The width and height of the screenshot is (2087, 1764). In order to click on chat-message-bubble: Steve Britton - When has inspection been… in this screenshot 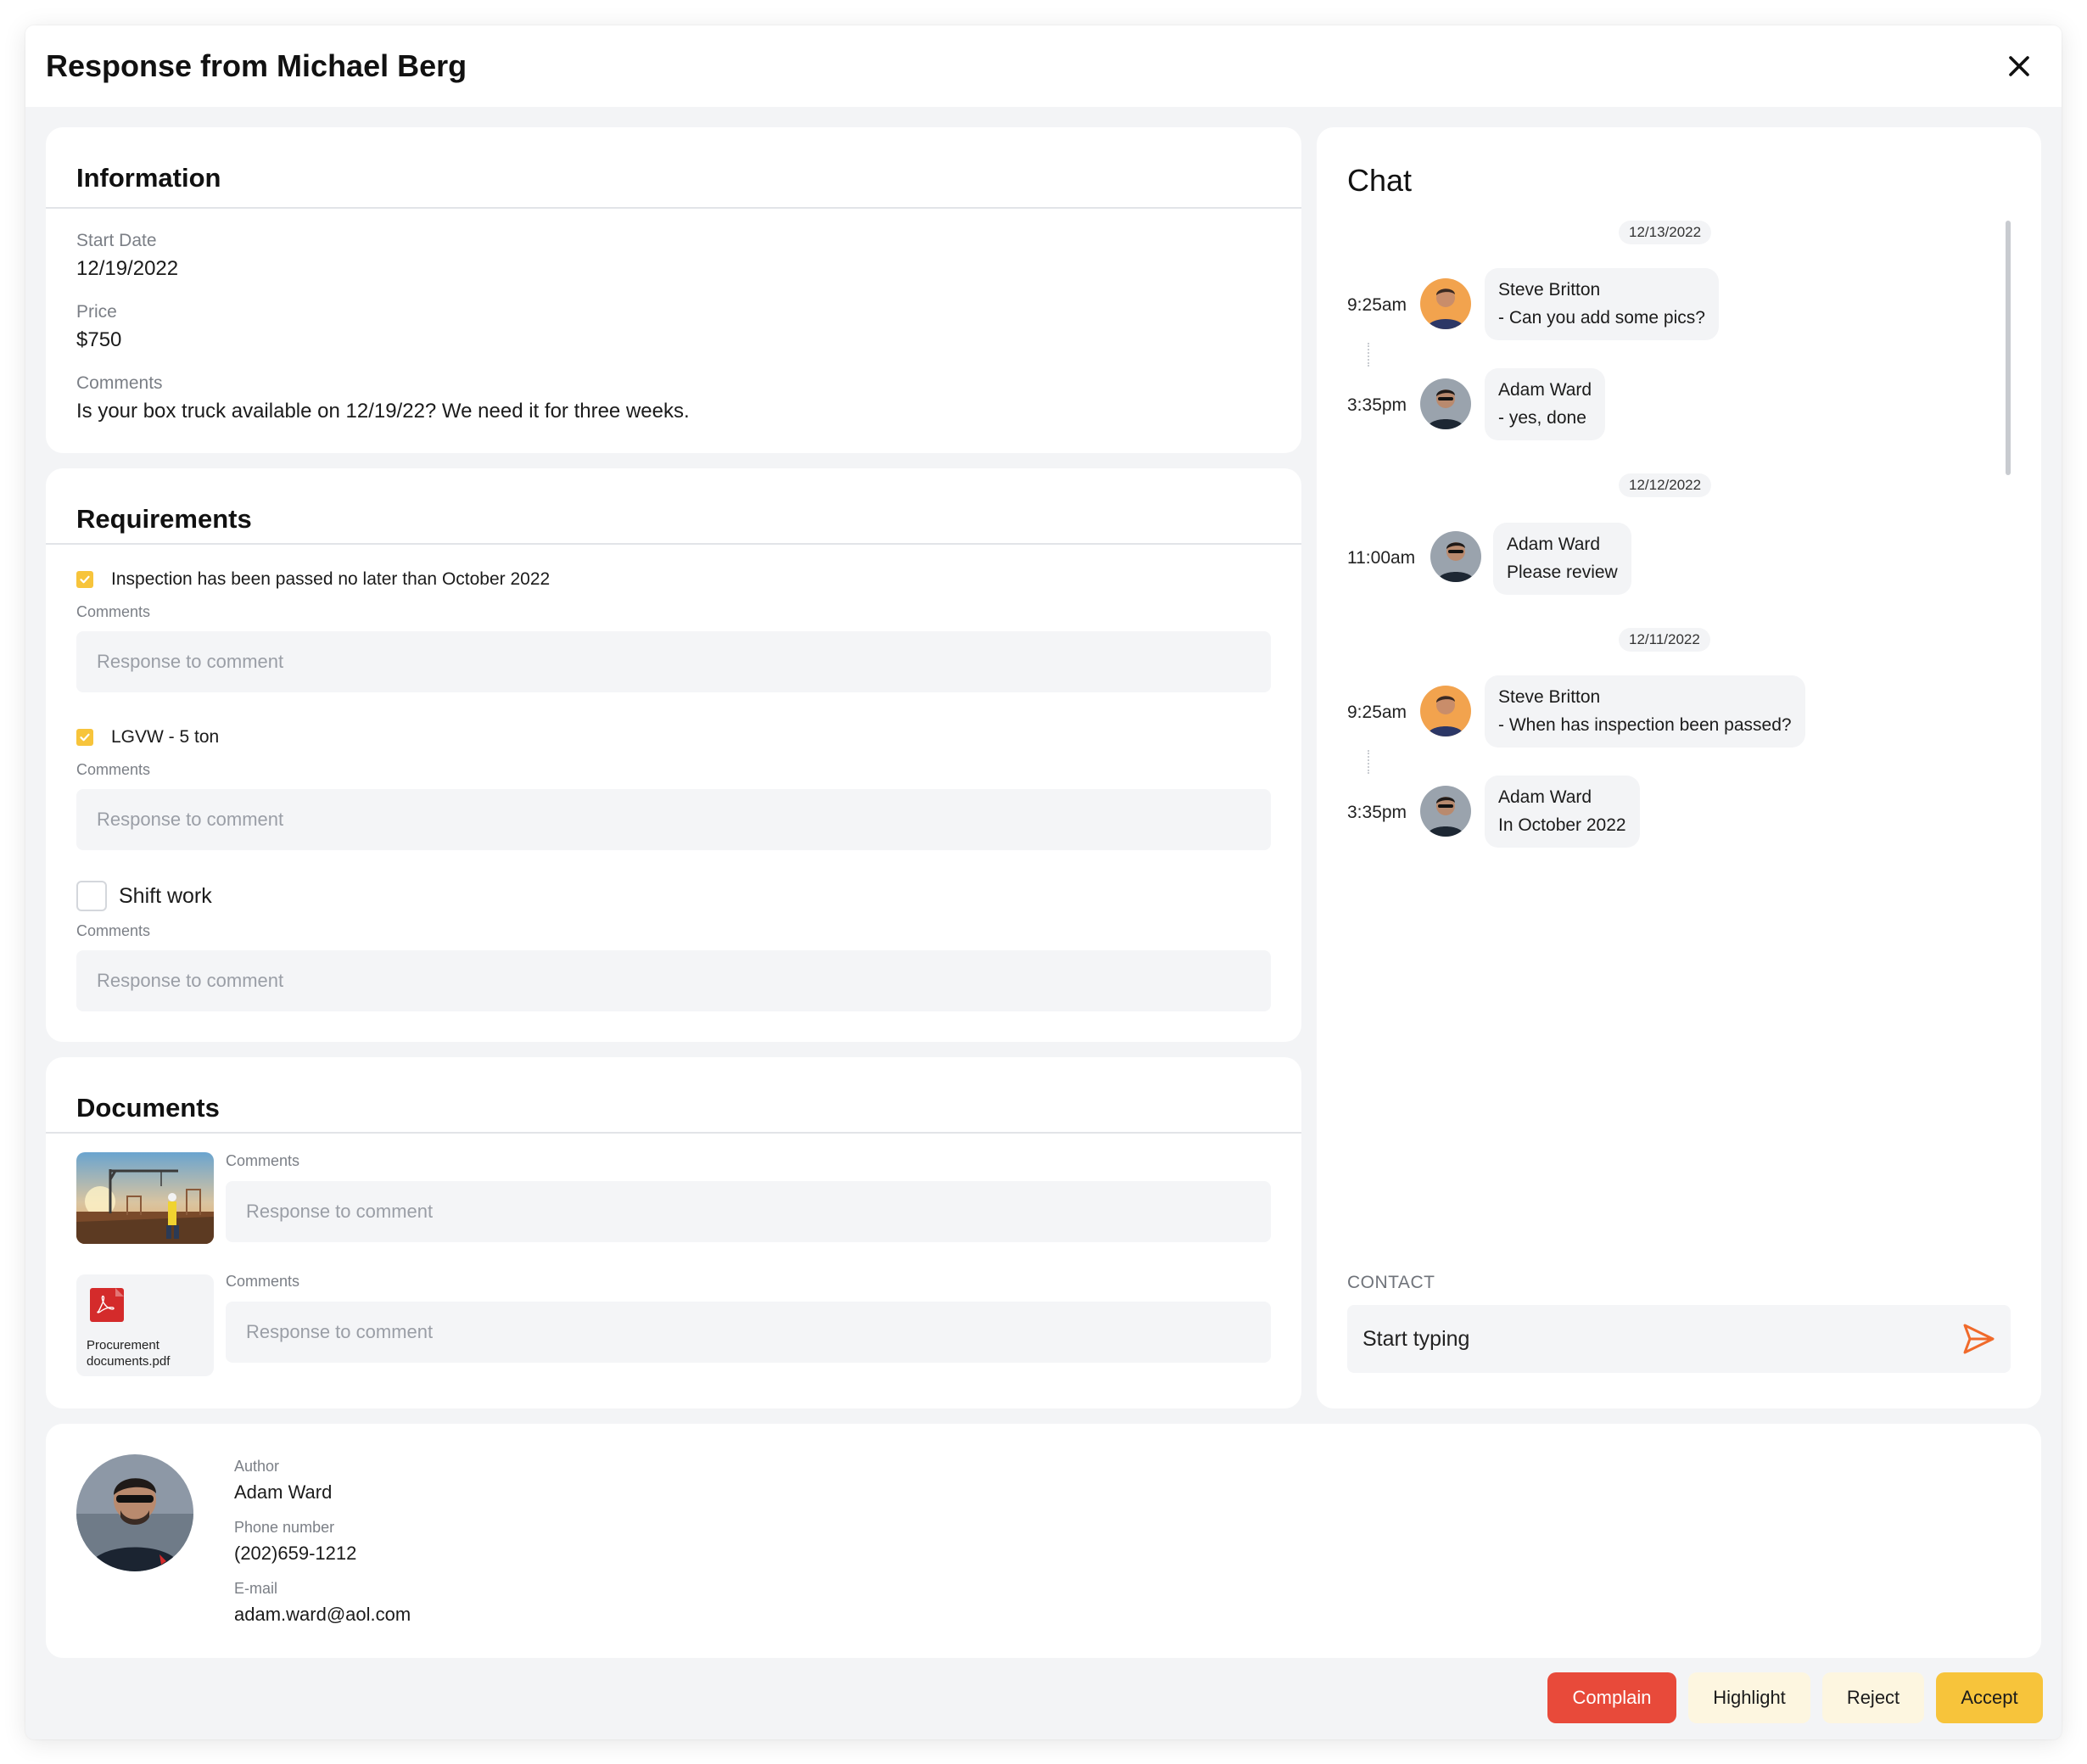, I will do `click(1645, 711)`.